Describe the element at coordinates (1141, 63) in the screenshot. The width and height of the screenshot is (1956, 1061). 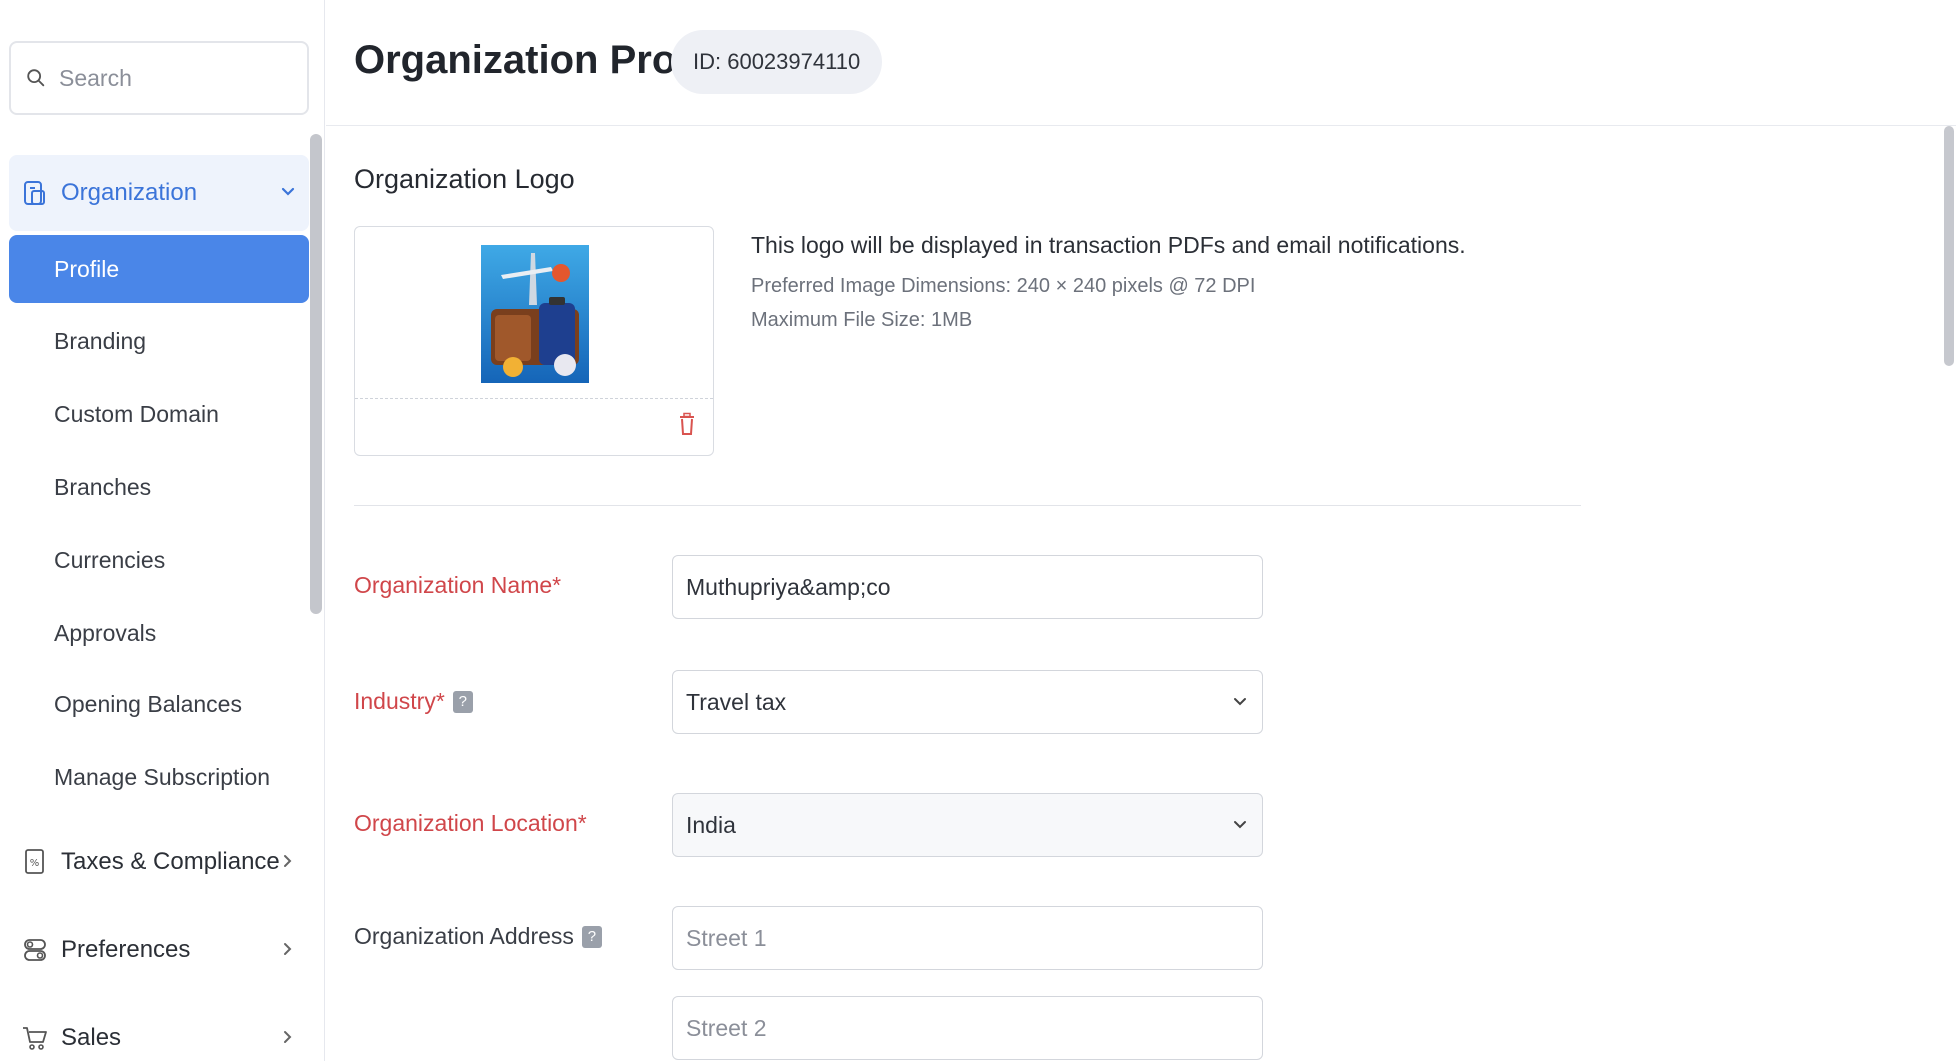
I see `page-header: Organization Profile ID: 60023974110` at that location.